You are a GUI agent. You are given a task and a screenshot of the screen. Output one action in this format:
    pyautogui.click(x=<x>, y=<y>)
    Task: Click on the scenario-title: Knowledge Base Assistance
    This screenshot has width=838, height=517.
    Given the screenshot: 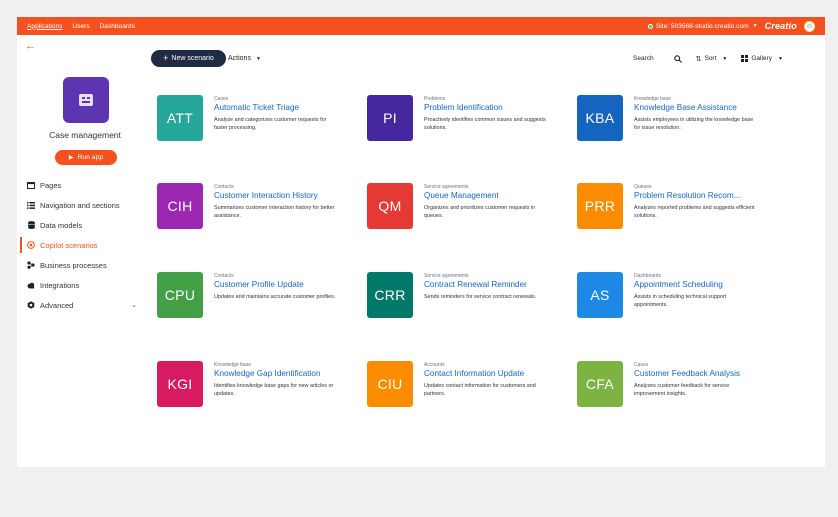 What is the action you would take?
    pyautogui.click(x=685, y=107)
    